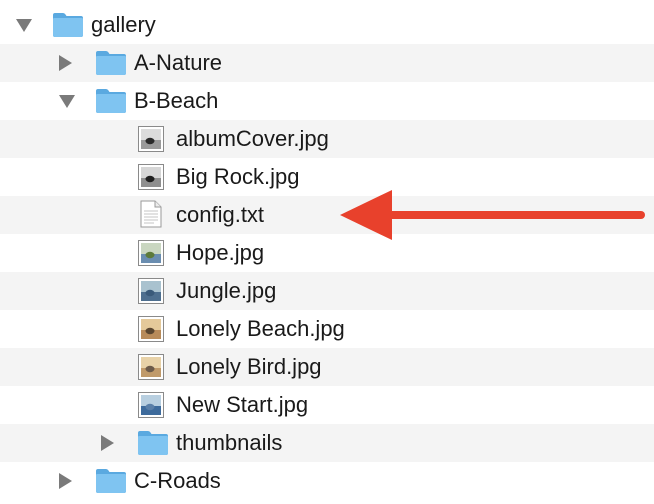  Describe the element at coordinates (229, 442) in the screenshot. I see `tree-row-label: thumbnails` at that location.